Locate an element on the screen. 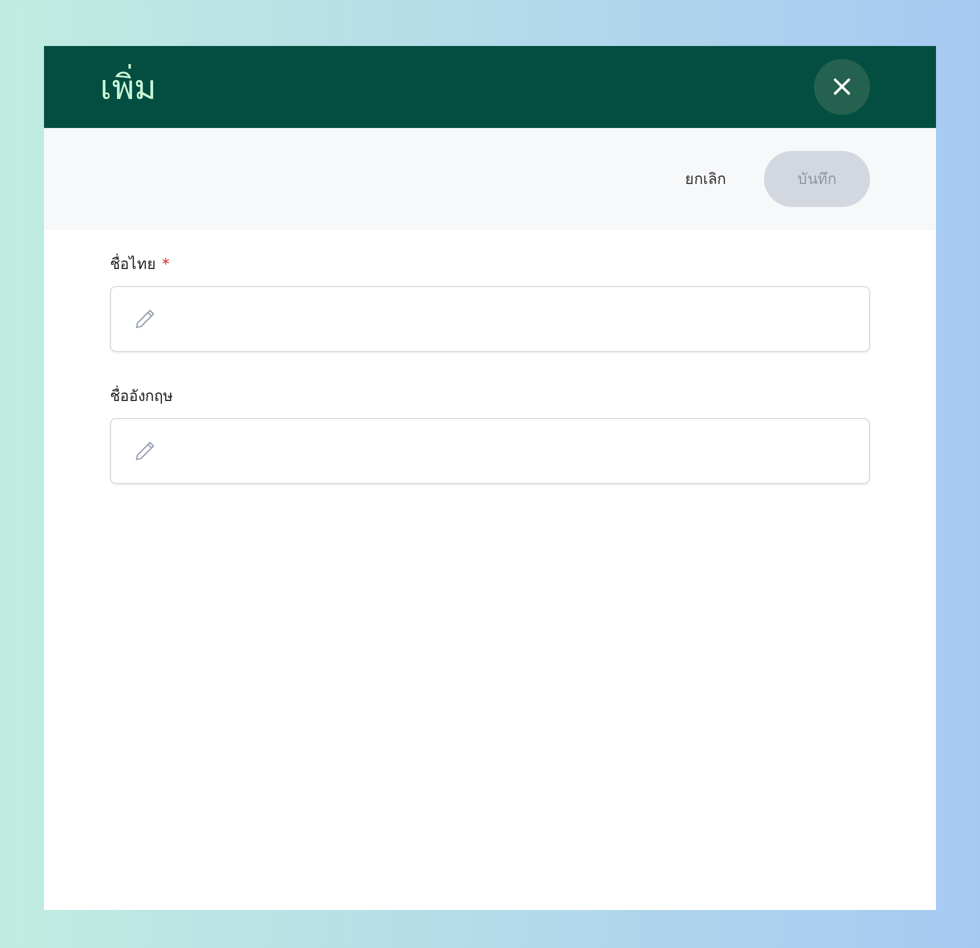  dialog-title: เพิ่ม is located at coordinates (128, 87).